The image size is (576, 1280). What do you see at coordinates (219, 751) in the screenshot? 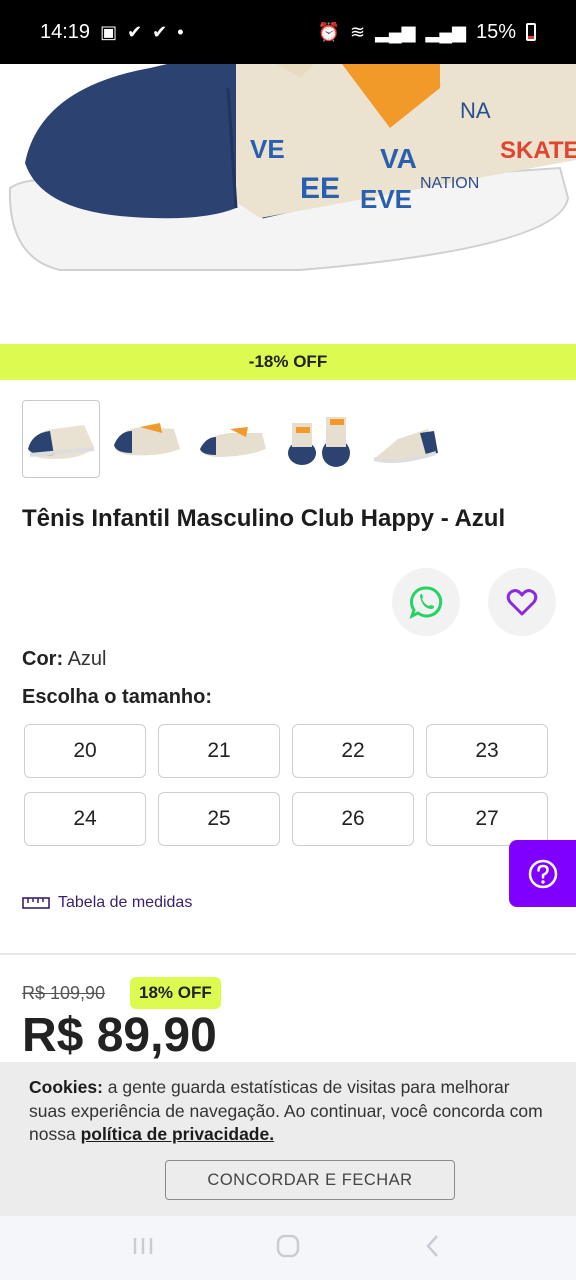
I see `size-option-21: 21` at bounding box center [219, 751].